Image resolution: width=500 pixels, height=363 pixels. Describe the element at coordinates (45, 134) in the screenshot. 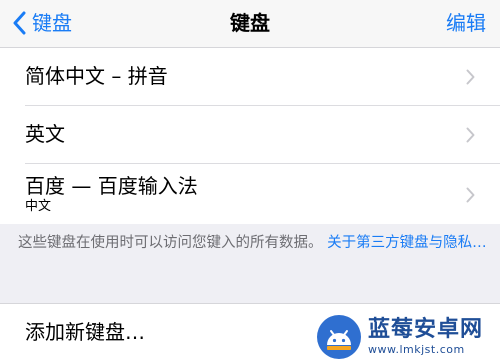

I see `keyboard-label: 英文` at that location.